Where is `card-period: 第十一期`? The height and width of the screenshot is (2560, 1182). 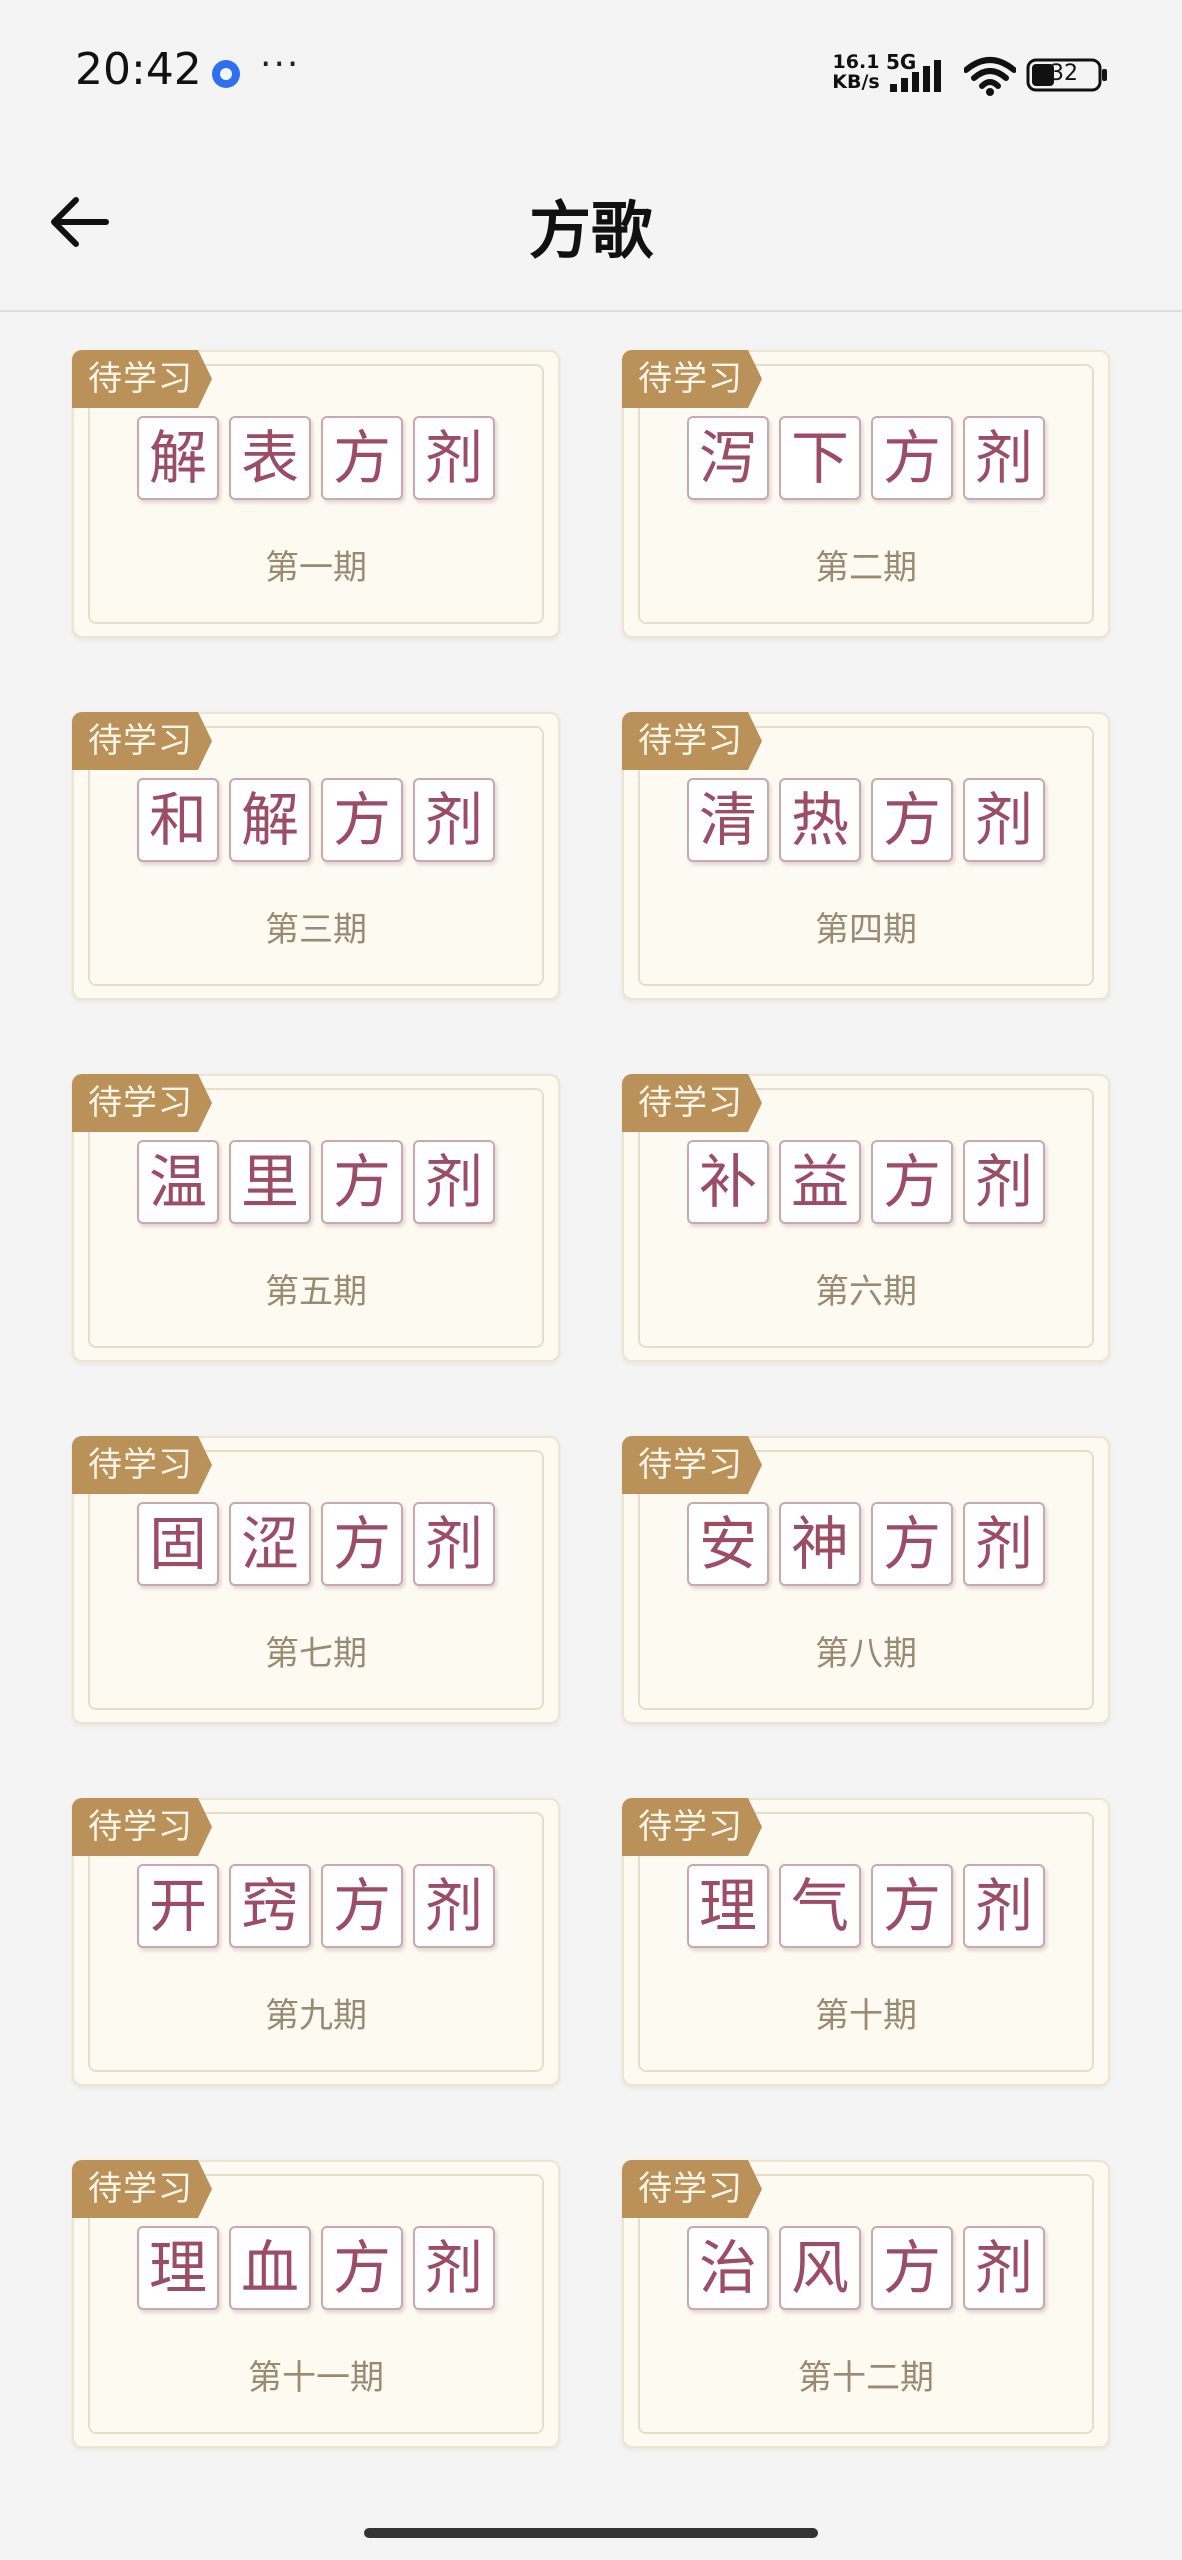 card-period: 第十一期 is located at coordinates (316, 2378).